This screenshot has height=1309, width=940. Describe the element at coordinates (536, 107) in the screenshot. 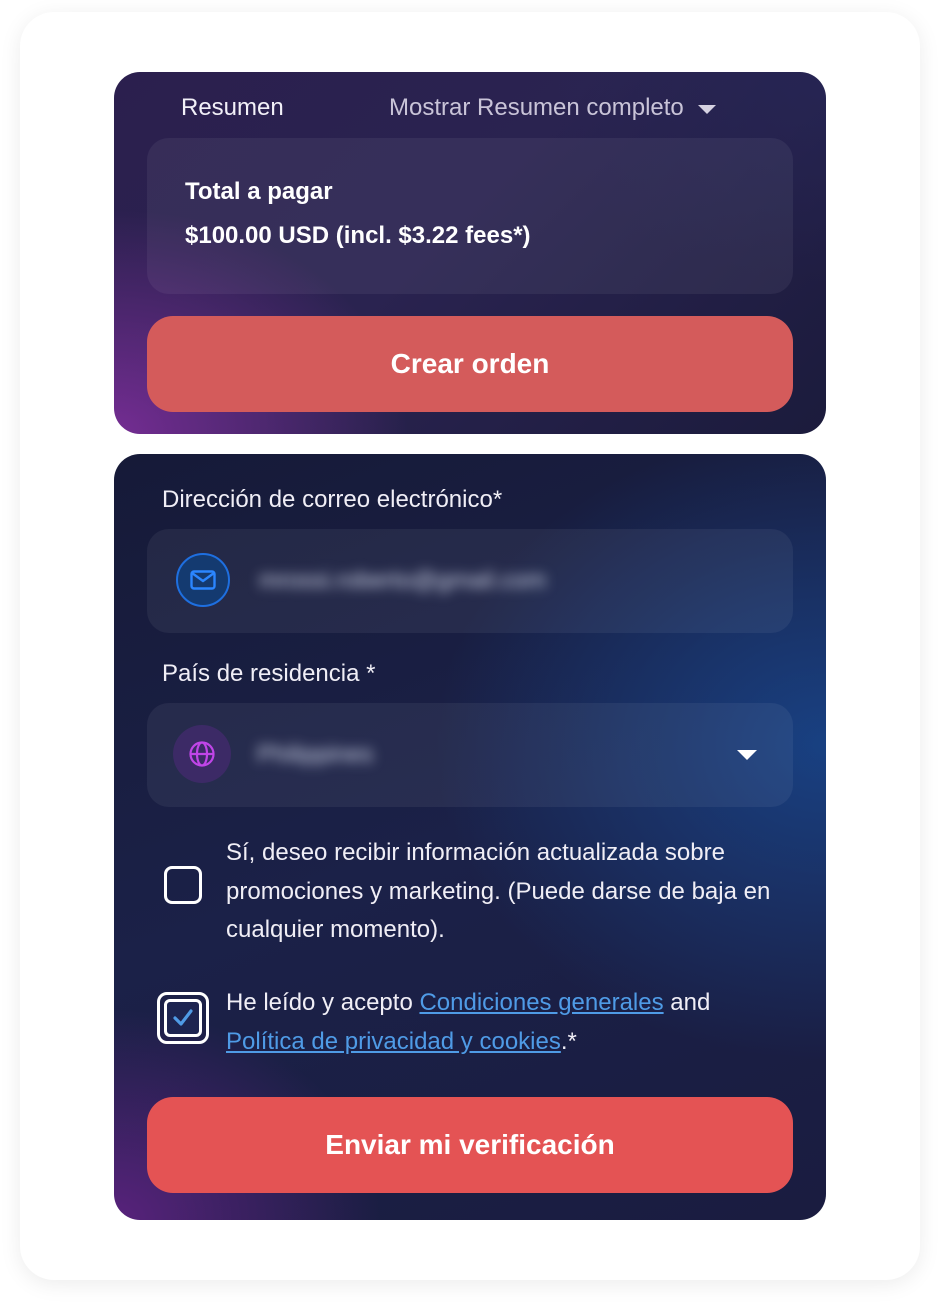

I see `show-full-summary-label: Mostrar Resumen completo` at that location.